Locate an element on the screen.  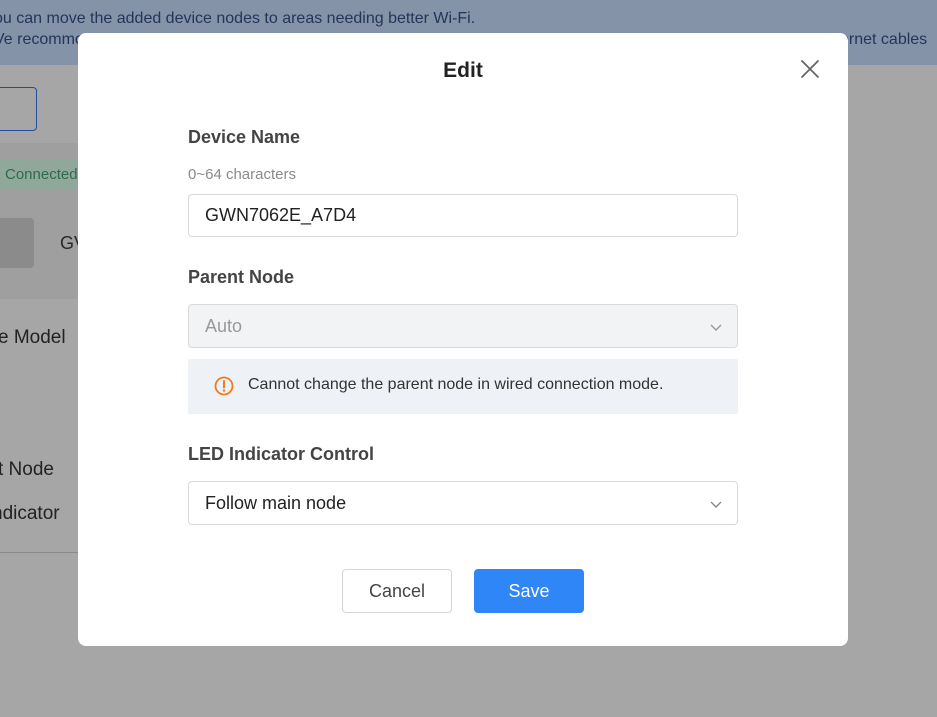
parent-node-select: Auto is located at coordinates (463, 326).